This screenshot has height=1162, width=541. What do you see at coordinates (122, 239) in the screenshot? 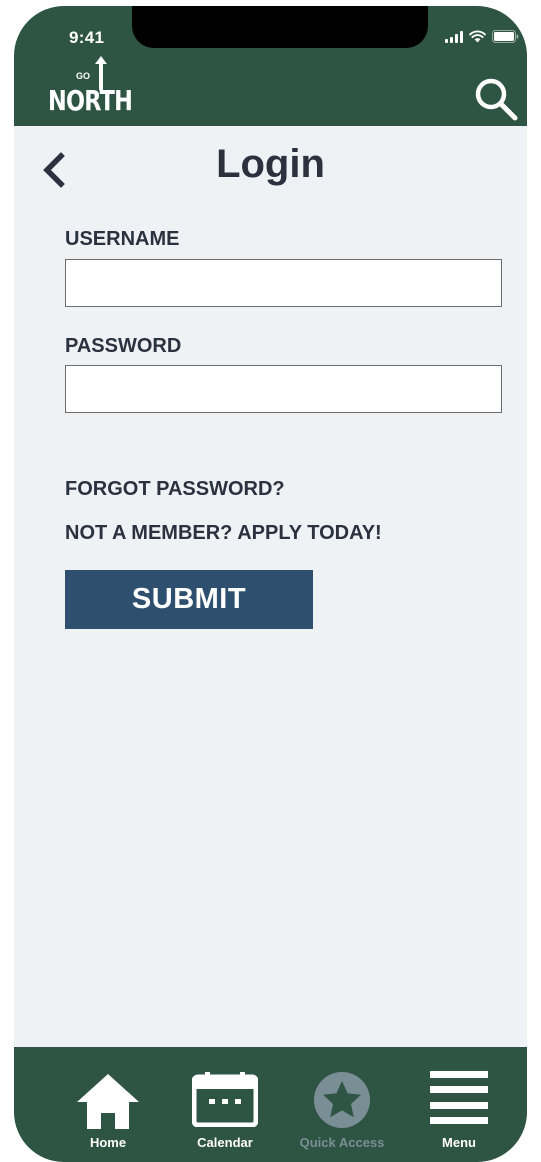
I see `username-label: USERNAME` at bounding box center [122, 239].